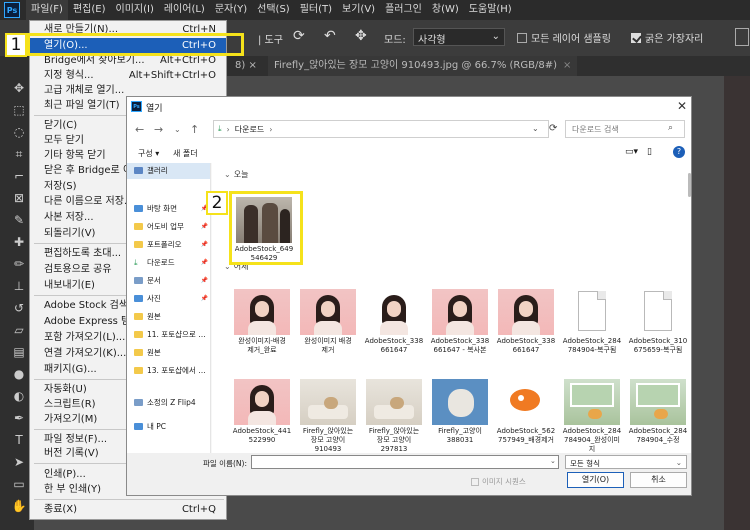 The width and height of the screenshot is (750, 530). What do you see at coordinates (139, 129) in the screenshot?
I see `back-arrow-icon: ←` at bounding box center [139, 129].